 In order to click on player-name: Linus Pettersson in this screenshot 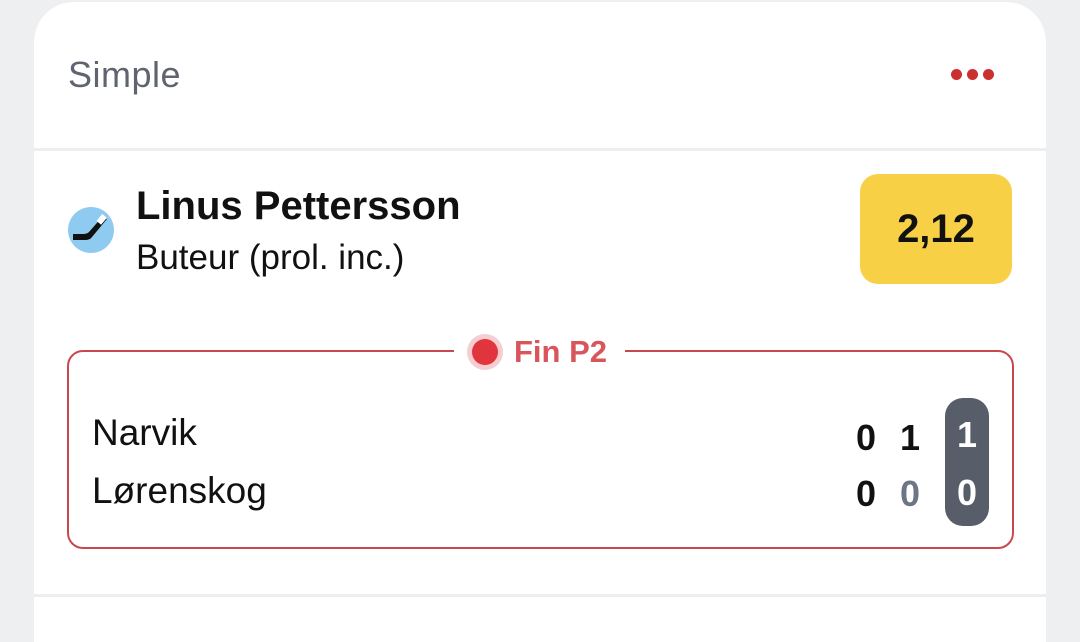, I will do `click(298, 206)`.